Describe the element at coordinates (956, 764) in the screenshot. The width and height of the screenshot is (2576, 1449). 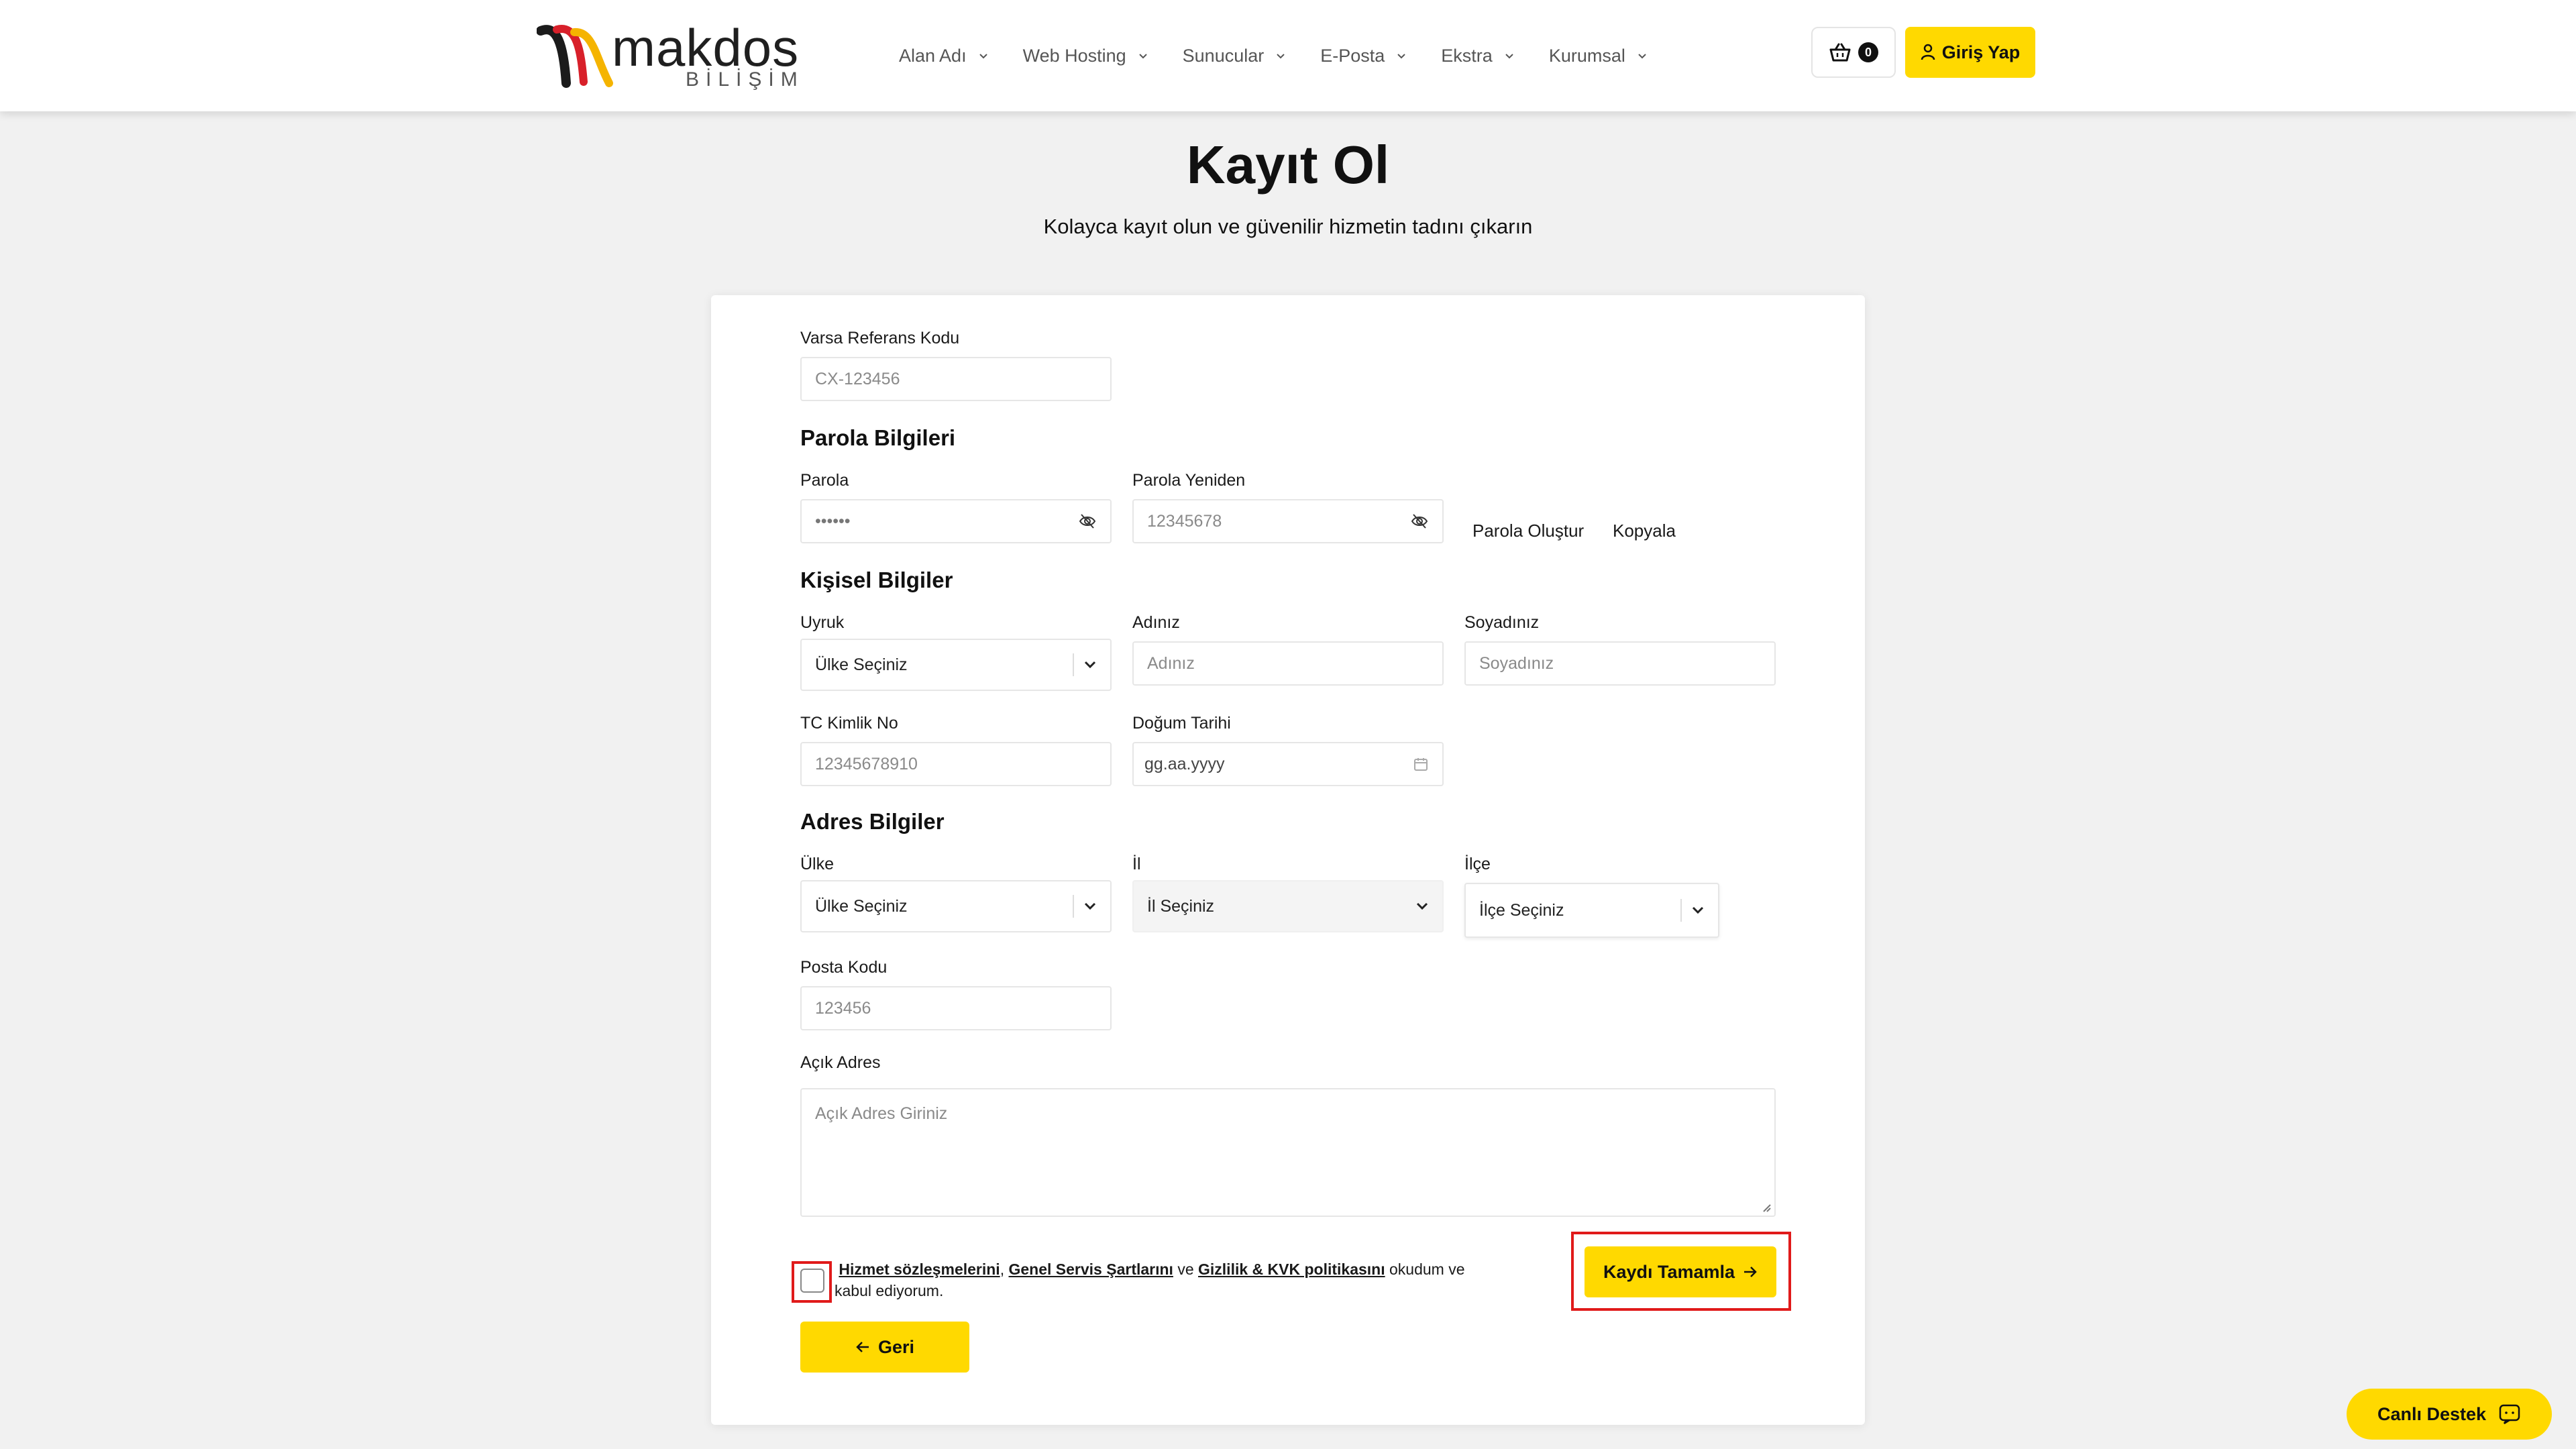
I see `tc-no-input: 12345678910` at that location.